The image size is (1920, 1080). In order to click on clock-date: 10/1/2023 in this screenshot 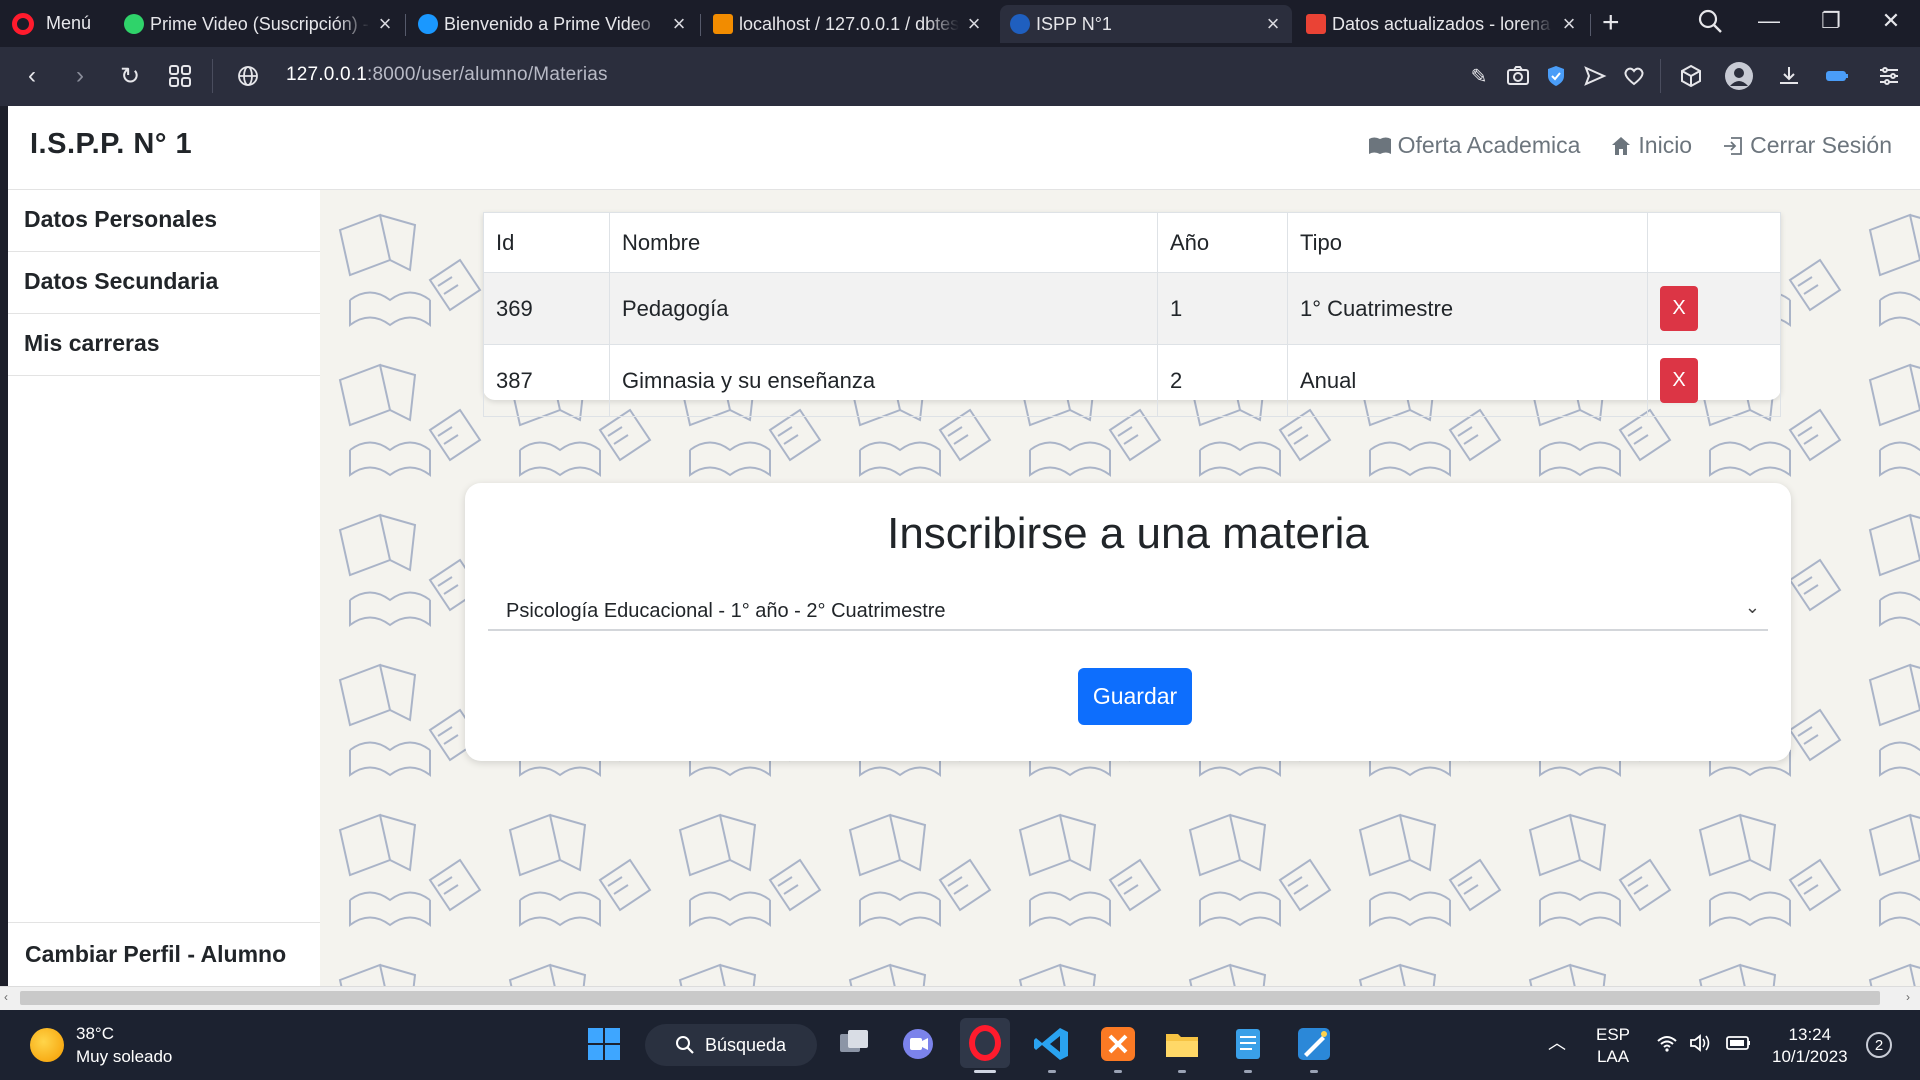, I will do `click(1810, 1056)`.